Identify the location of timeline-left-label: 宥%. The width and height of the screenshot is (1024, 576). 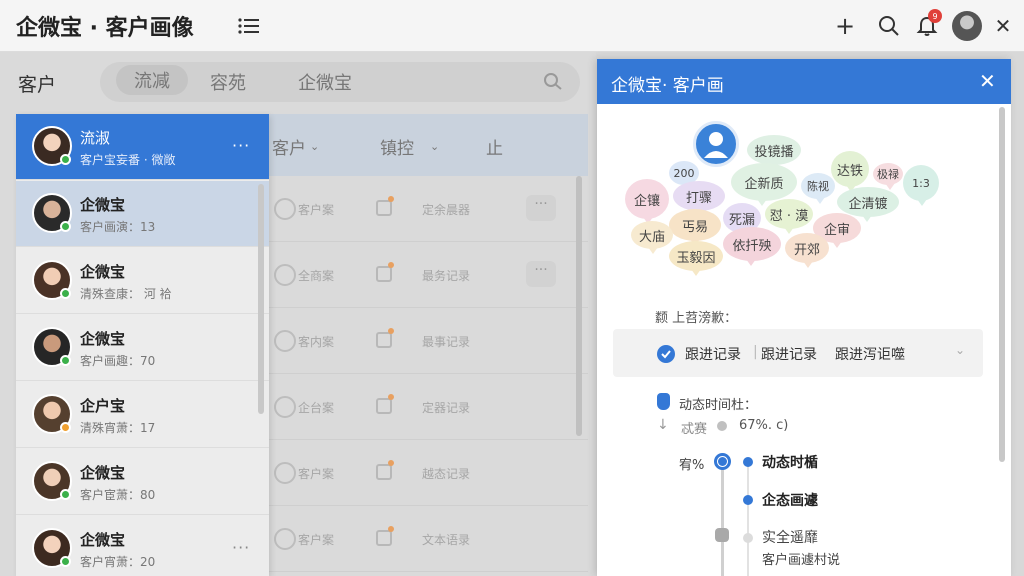
(692, 465).